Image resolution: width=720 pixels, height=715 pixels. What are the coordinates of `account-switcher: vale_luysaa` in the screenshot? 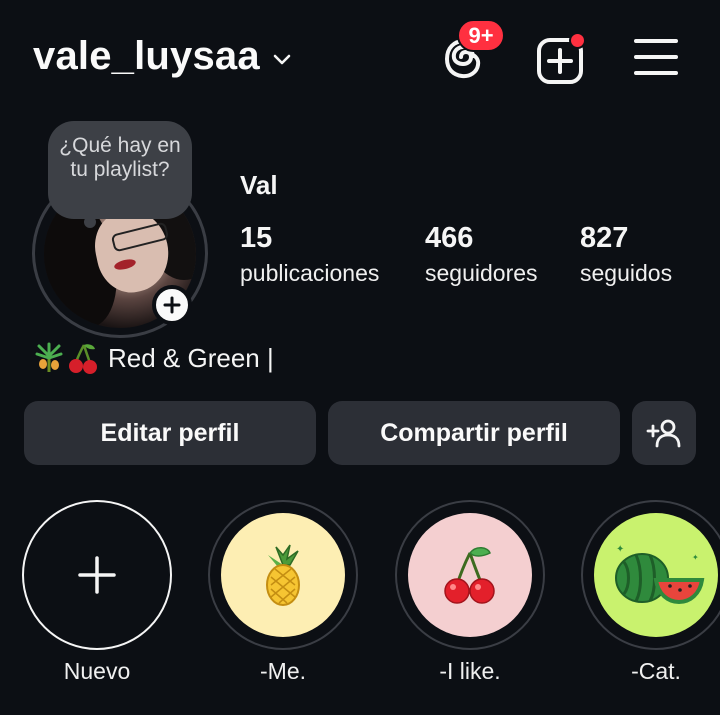 It's located at (162, 56).